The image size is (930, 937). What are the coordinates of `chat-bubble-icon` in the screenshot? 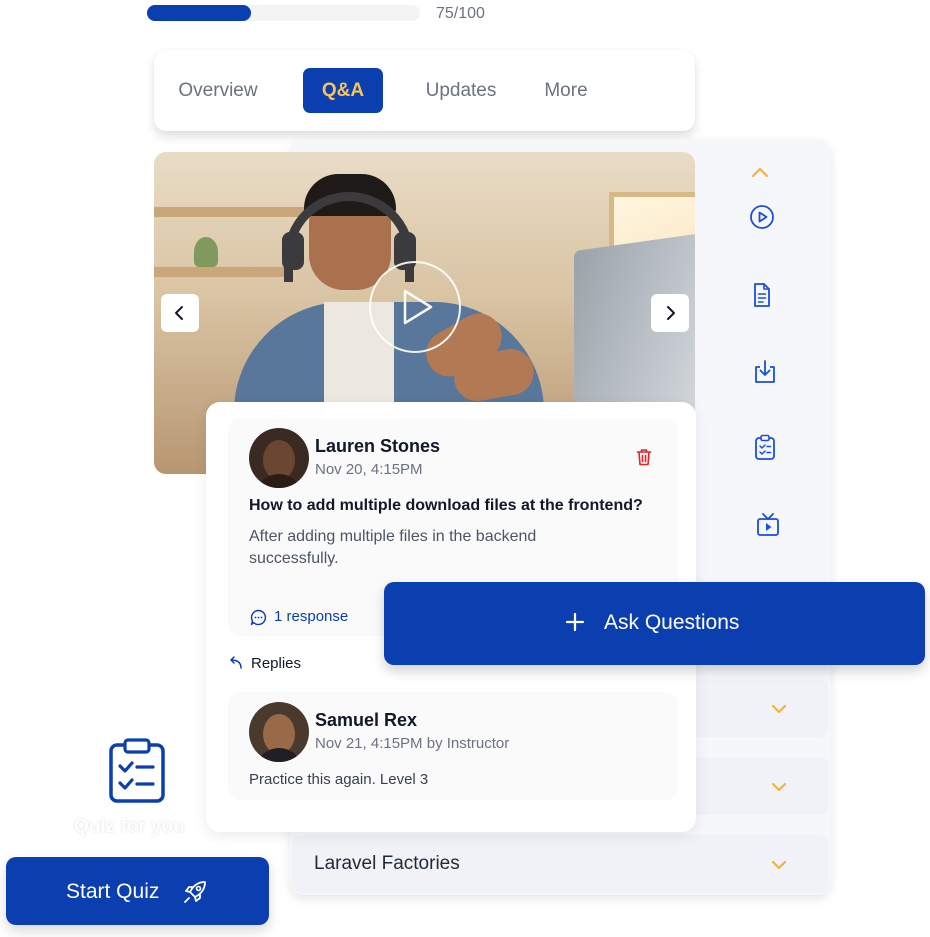 It's located at (258, 617).